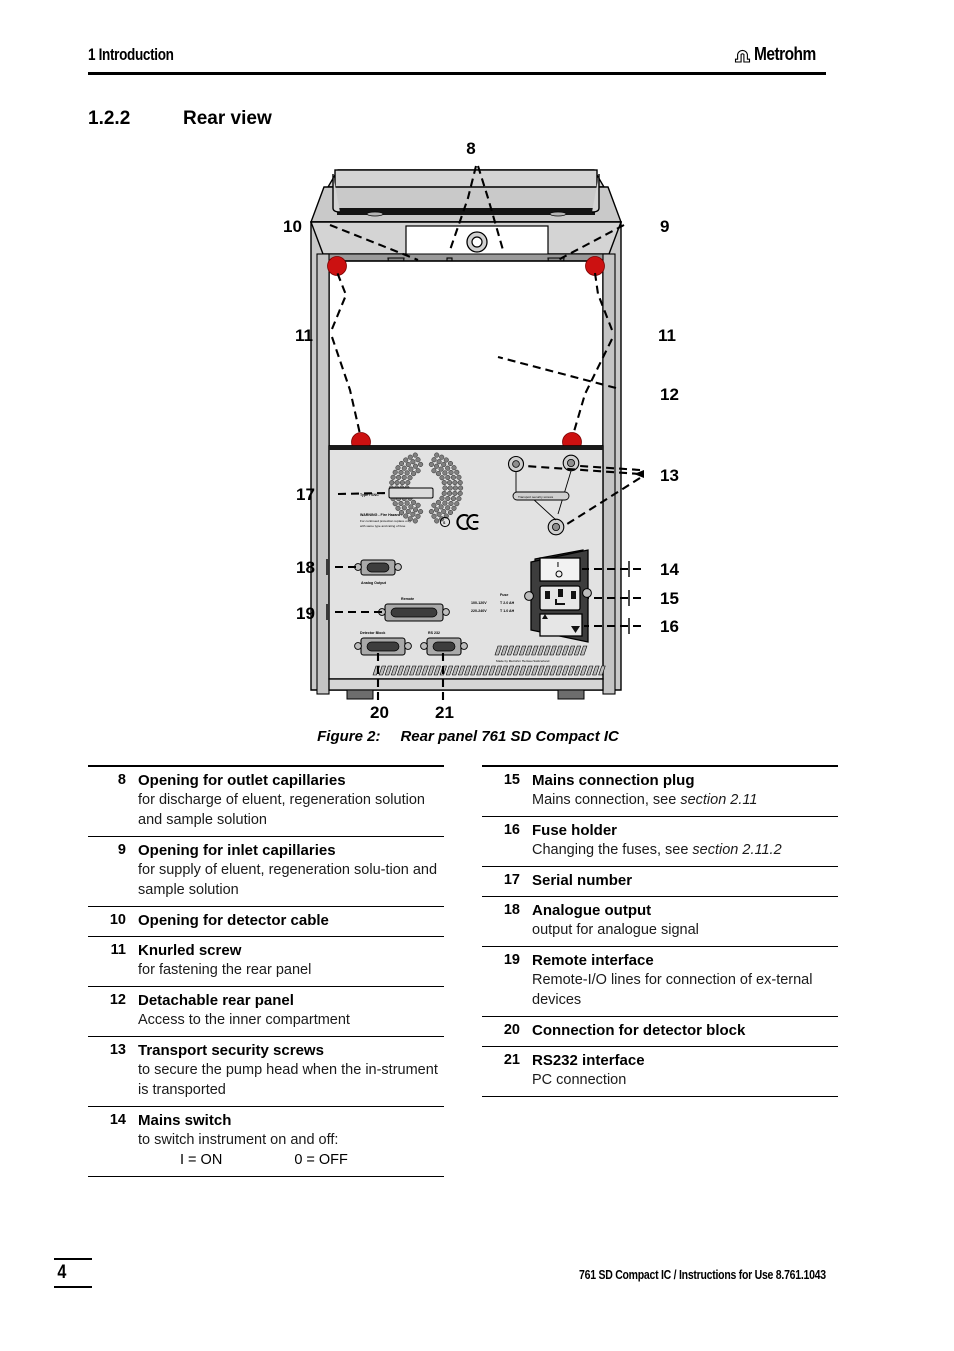  What do you see at coordinates (509, 736) in the screenshot?
I see `figure-caption-text: Rear panel 761 SD Compact IC` at bounding box center [509, 736].